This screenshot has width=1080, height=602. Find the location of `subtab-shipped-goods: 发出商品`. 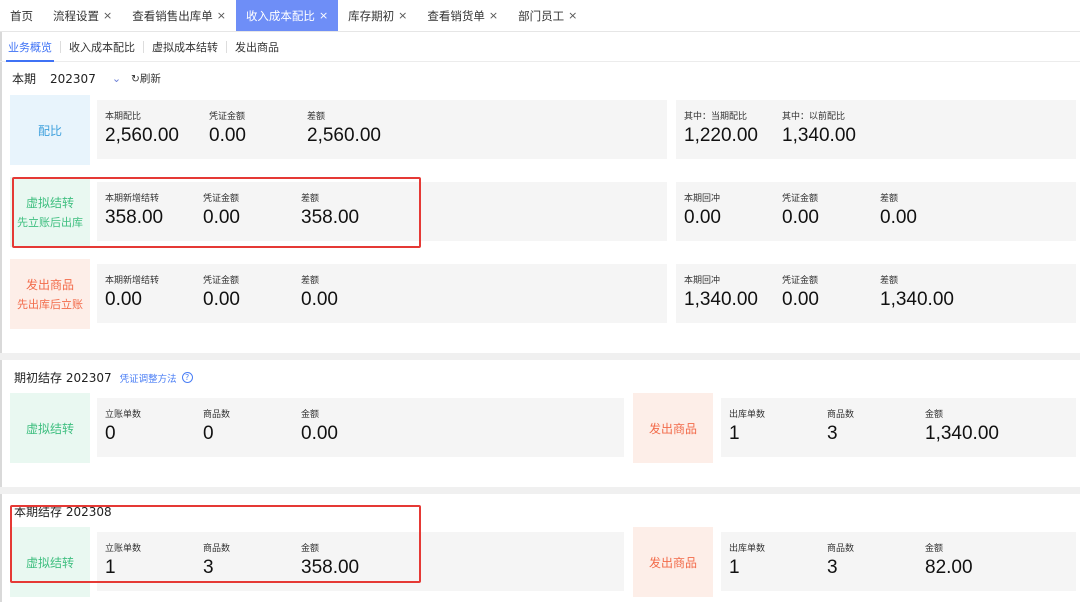

subtab-shipped-goods: 发出商品 is located at coordinates (257, 47).